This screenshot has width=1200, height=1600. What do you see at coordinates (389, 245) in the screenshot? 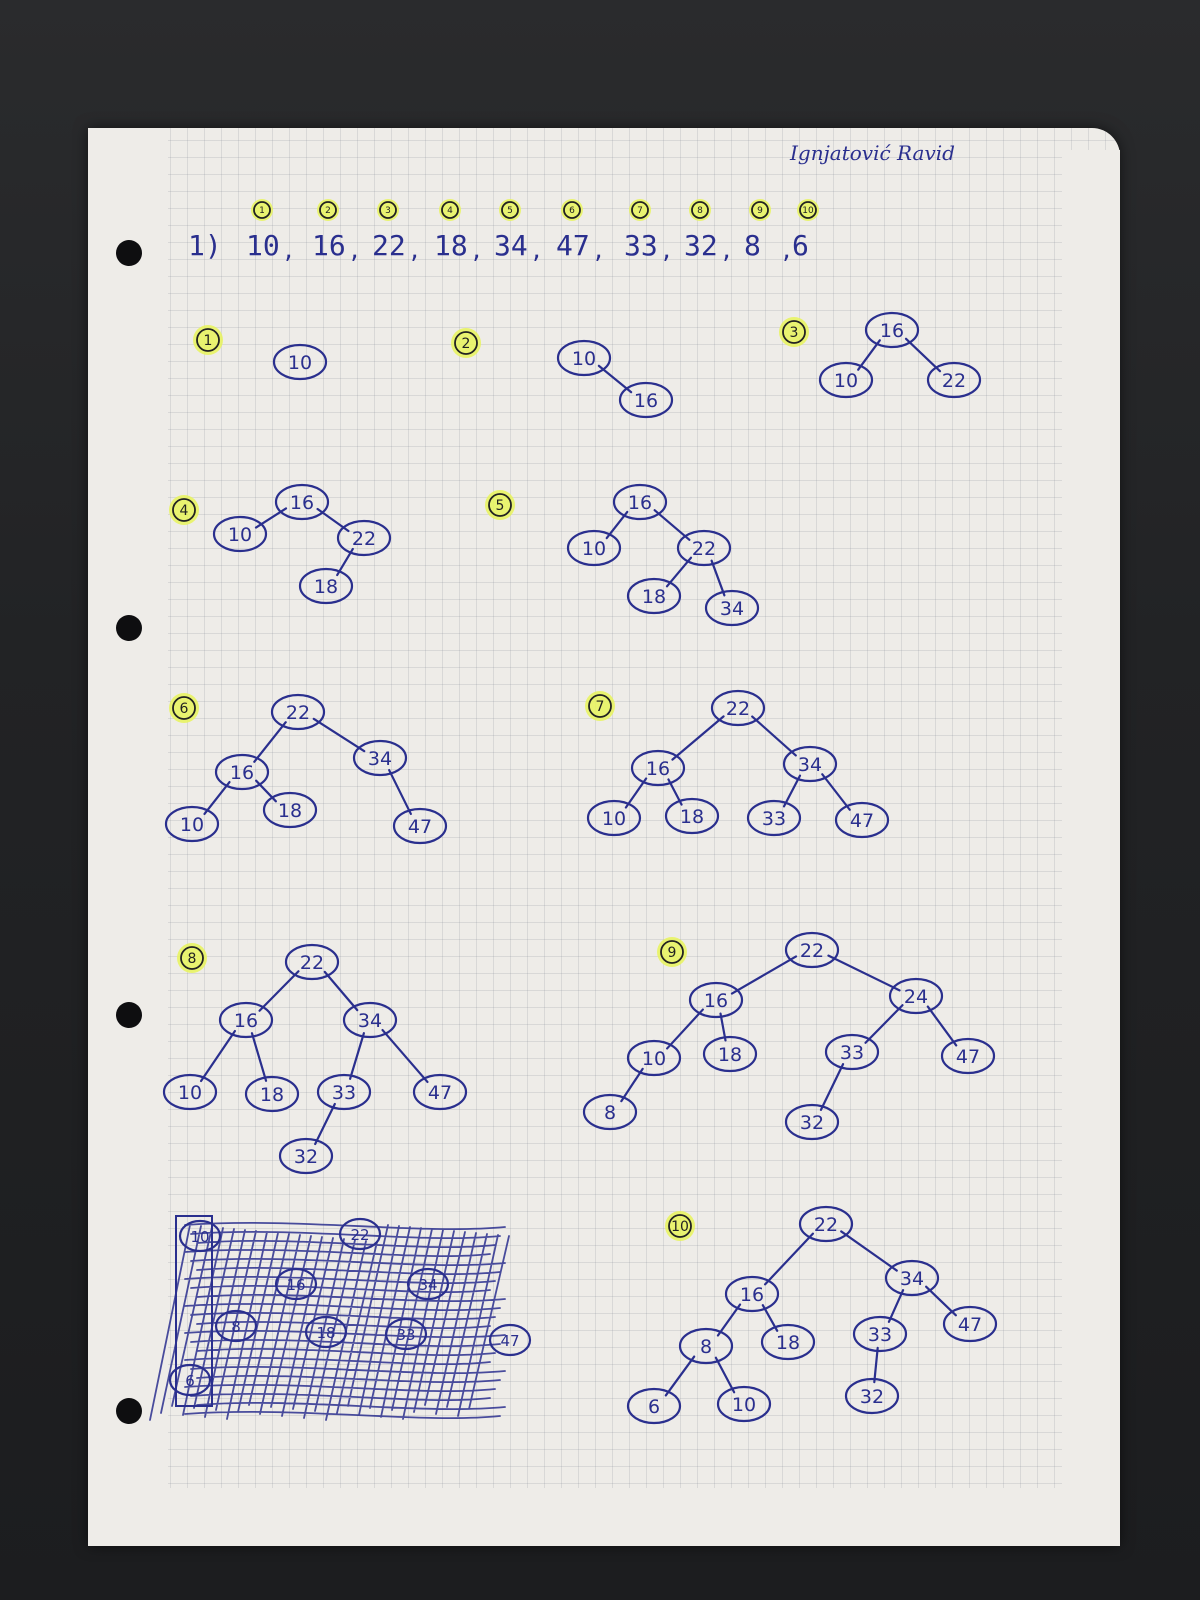
I see `sequence-value: 22` at bounding box center [389, 245].